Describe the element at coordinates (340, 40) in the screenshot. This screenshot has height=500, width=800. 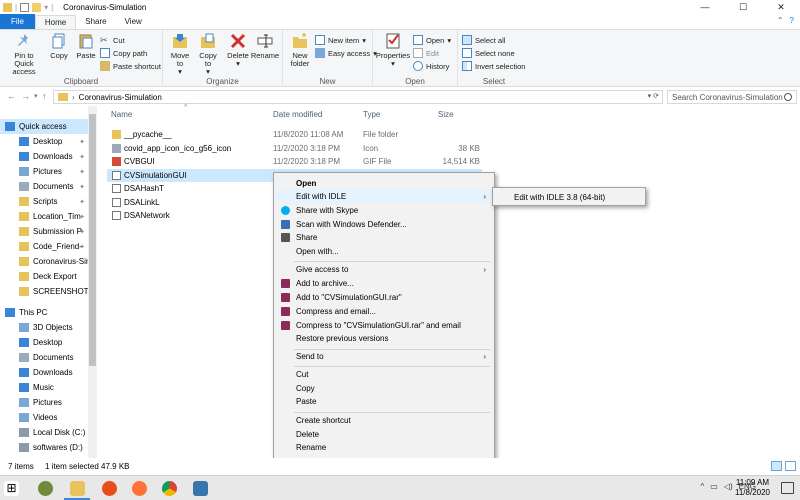
I see `new-item-button: New item ▾` at that location.